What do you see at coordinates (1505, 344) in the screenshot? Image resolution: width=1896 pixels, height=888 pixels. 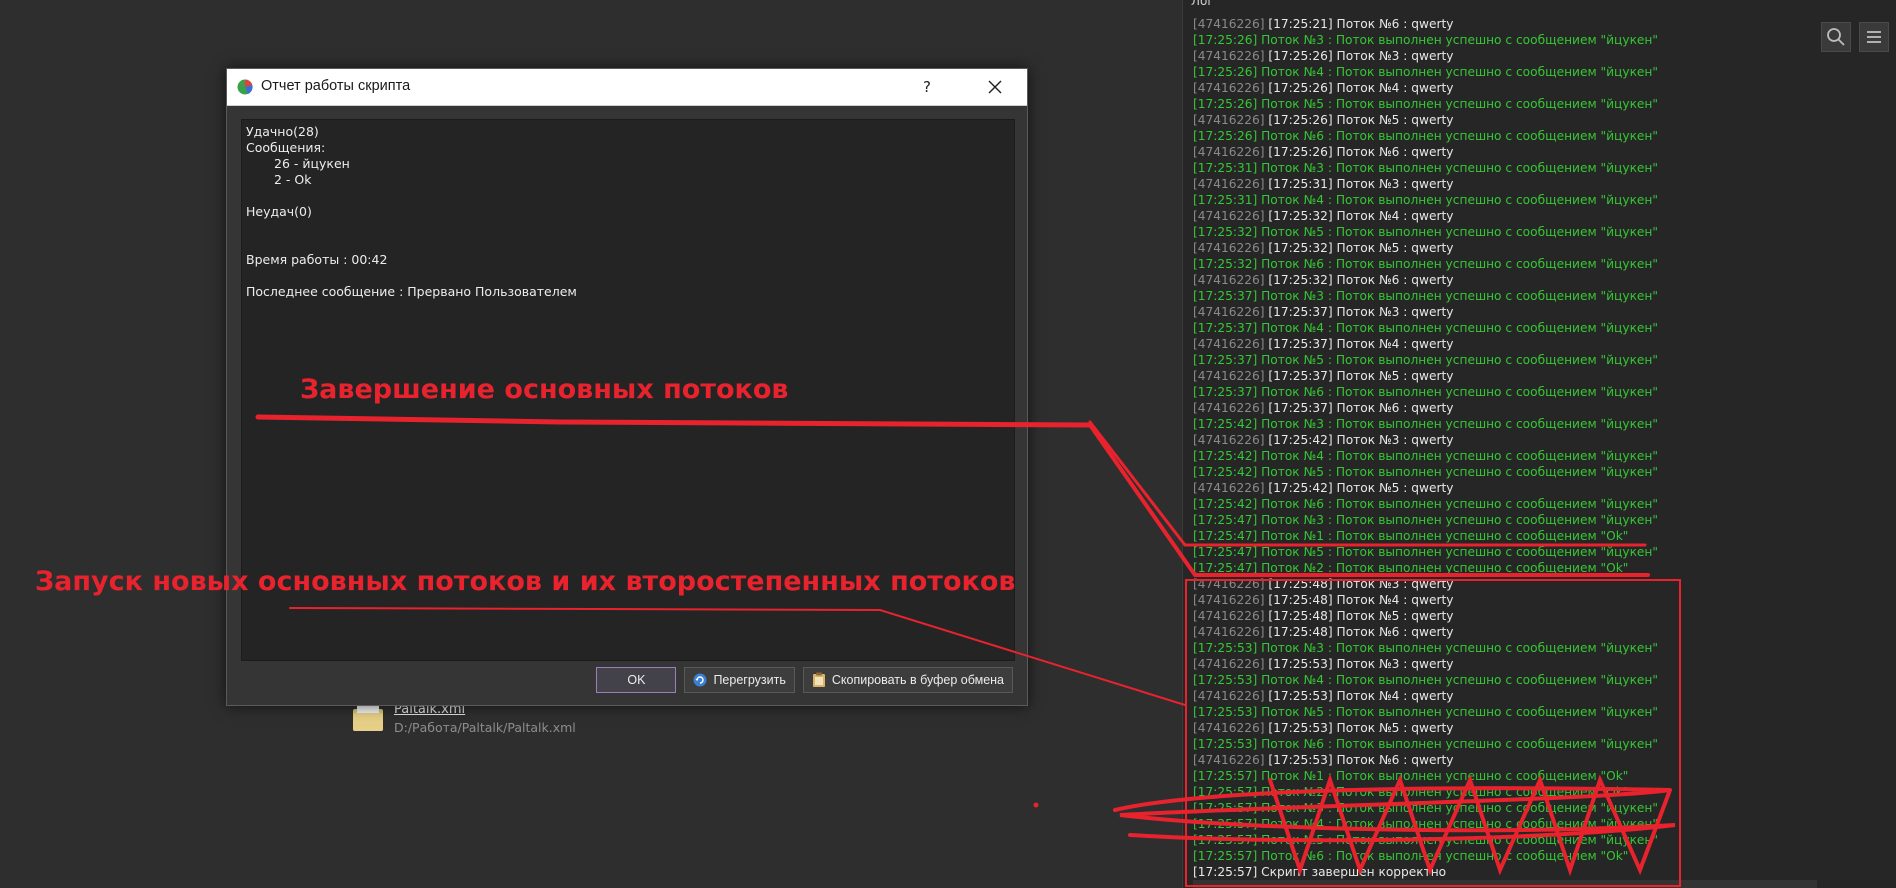 I see `log-line: [47416226] [17:25:37] Поток №4 : qwerty` at bounding box center [1505, 344].